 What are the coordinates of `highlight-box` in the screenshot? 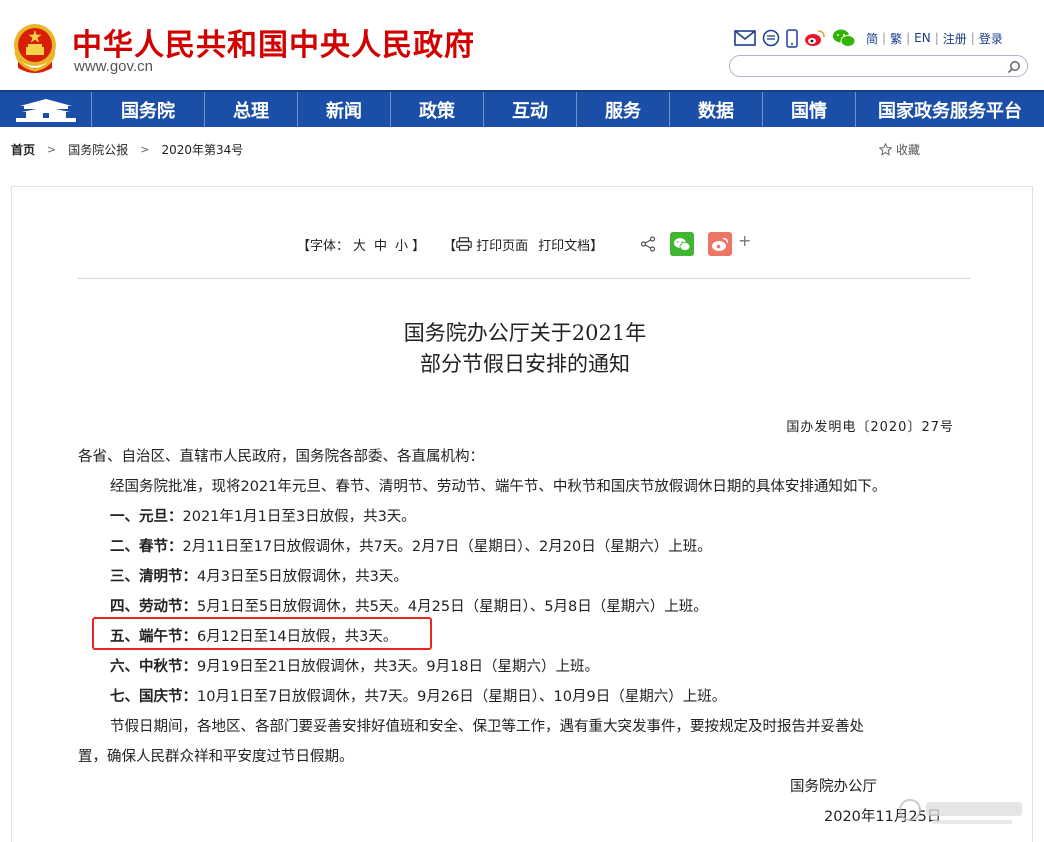 It's located at (262, 633).